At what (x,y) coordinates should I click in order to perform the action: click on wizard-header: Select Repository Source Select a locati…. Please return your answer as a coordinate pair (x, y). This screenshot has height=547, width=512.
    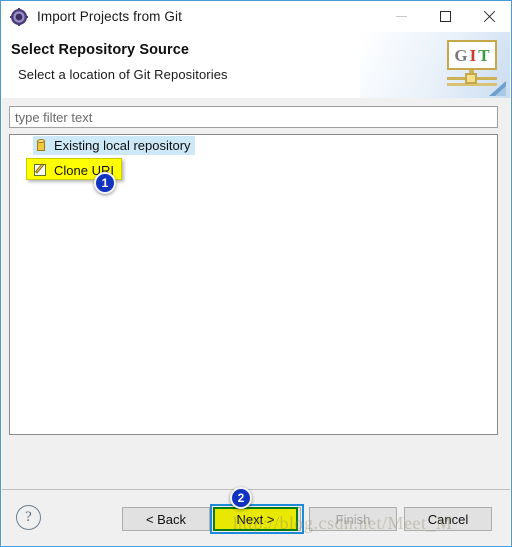
    Looking at the image, I should click on (256, 65).